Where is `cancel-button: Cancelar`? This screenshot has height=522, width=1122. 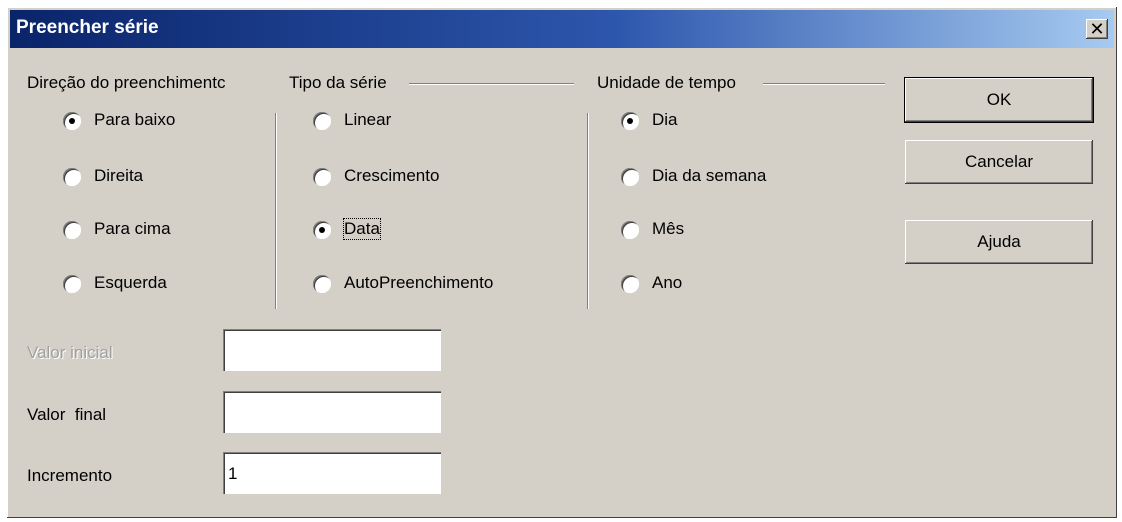
cancel-button: Cancelar is located at coordinates (999, 162).